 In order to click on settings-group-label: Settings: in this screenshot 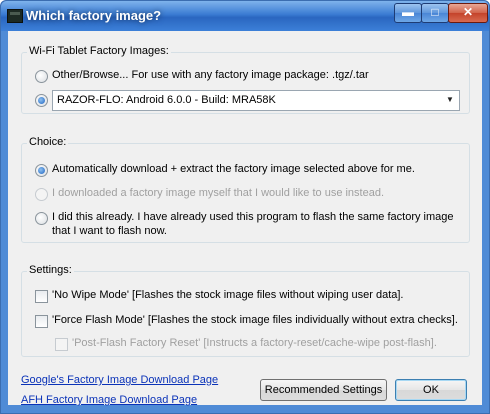, I will do `click(50, 270)`.